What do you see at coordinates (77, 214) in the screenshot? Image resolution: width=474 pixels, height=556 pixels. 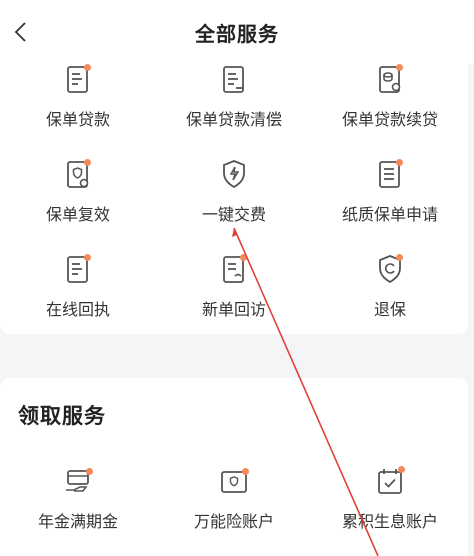 I see `service-label: 保单复效` at bounding box center [77, 214].